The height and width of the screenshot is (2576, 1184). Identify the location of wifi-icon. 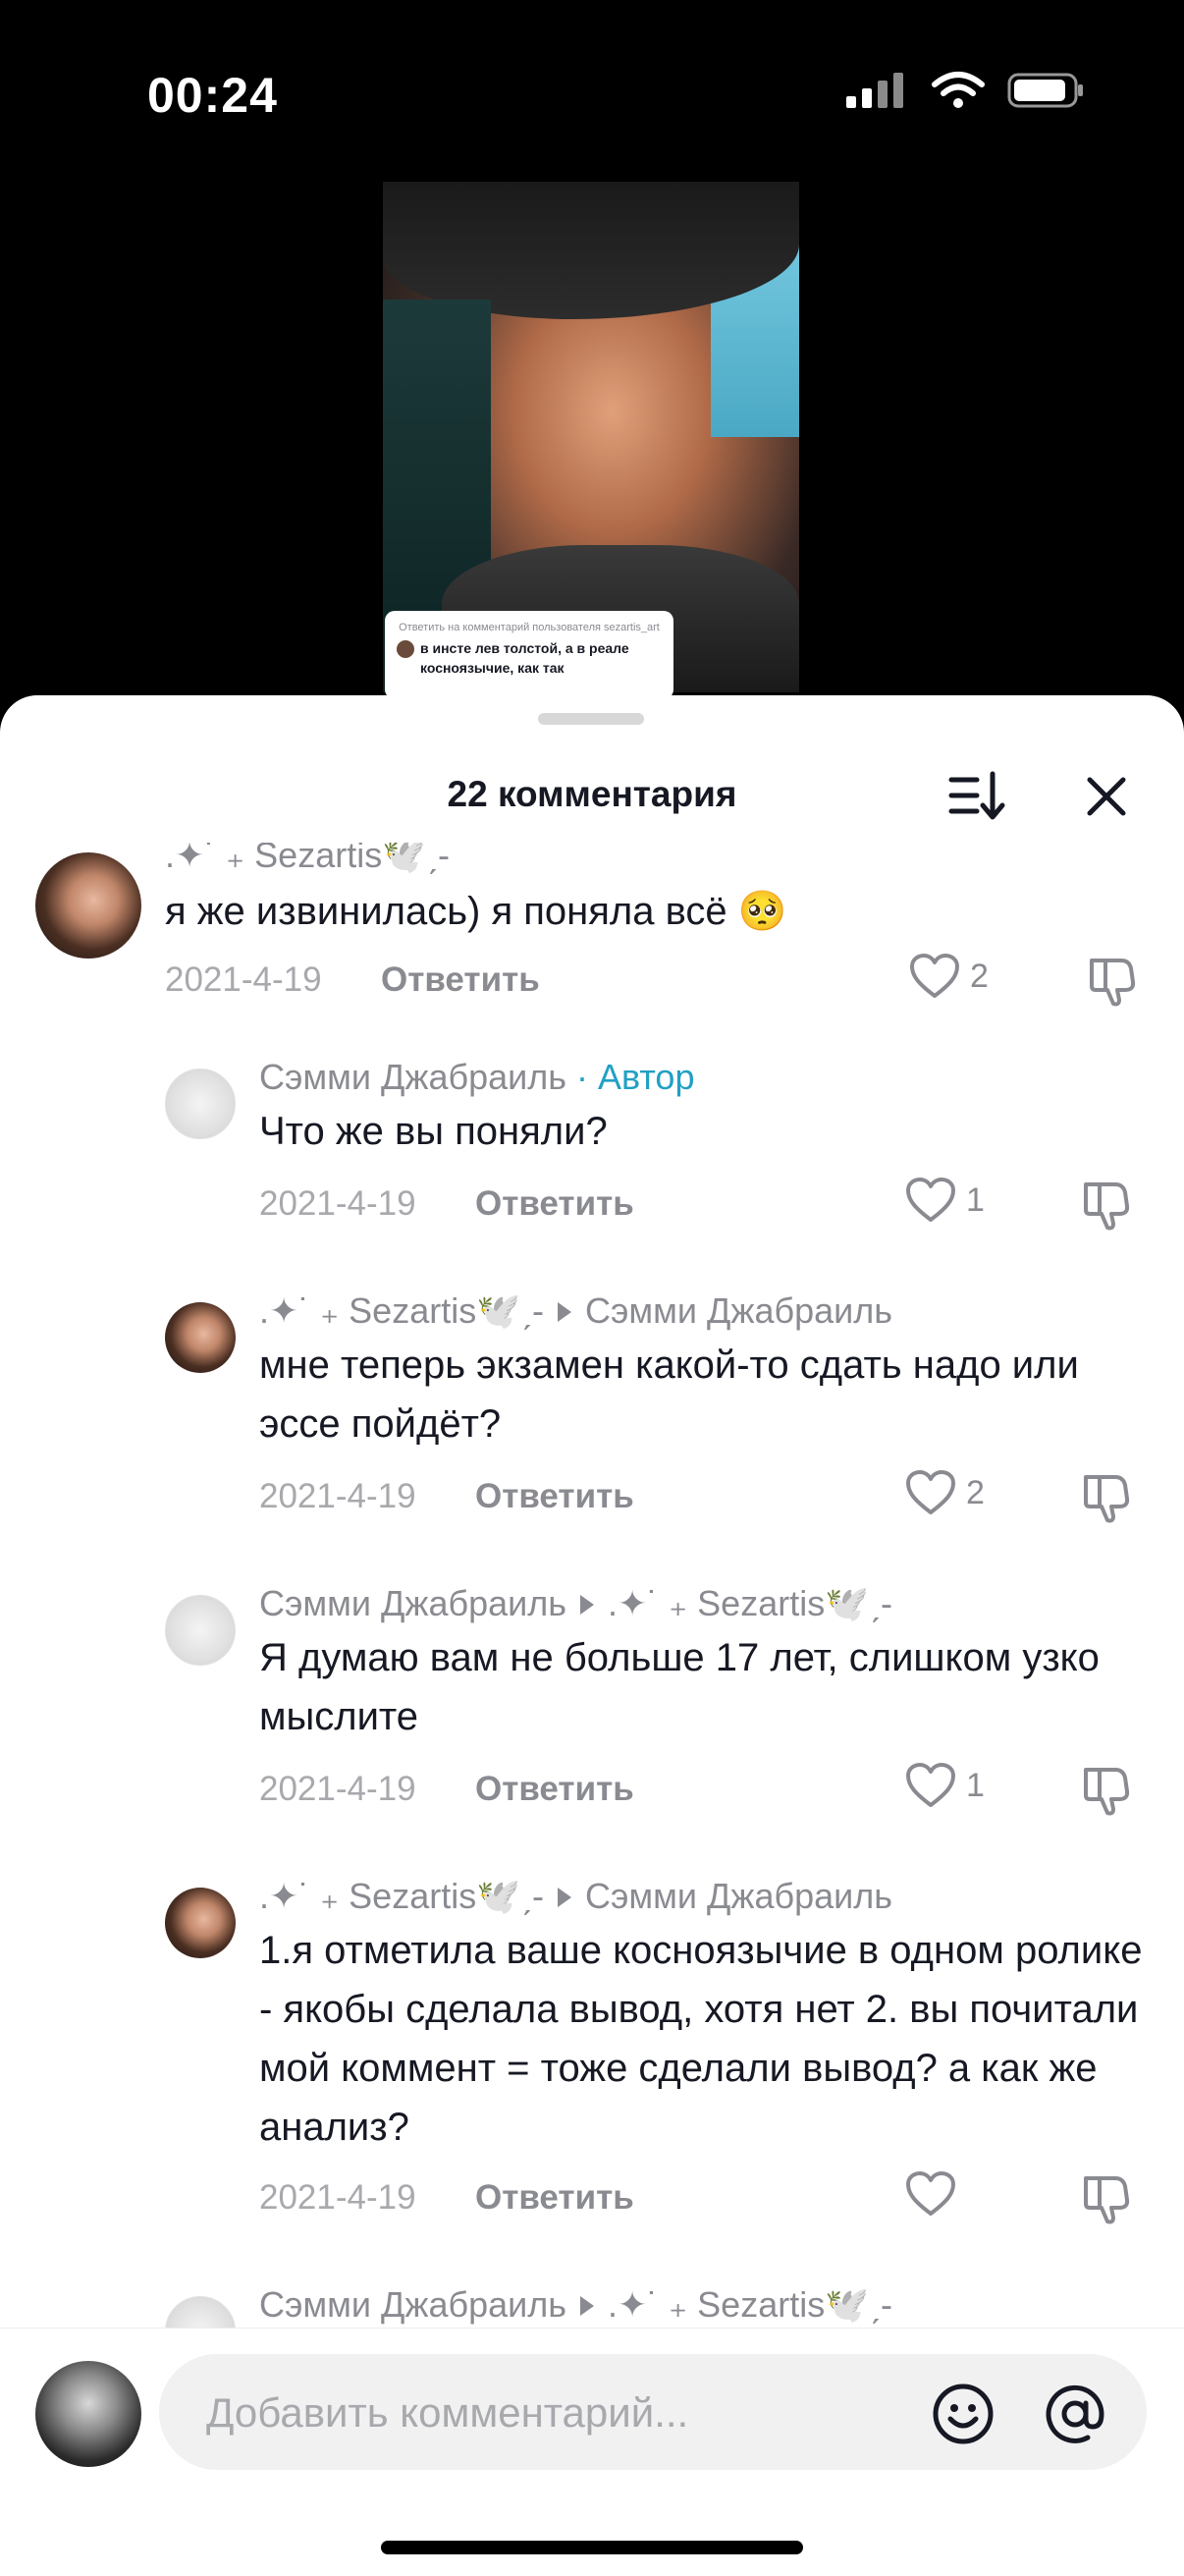
(958, 90).